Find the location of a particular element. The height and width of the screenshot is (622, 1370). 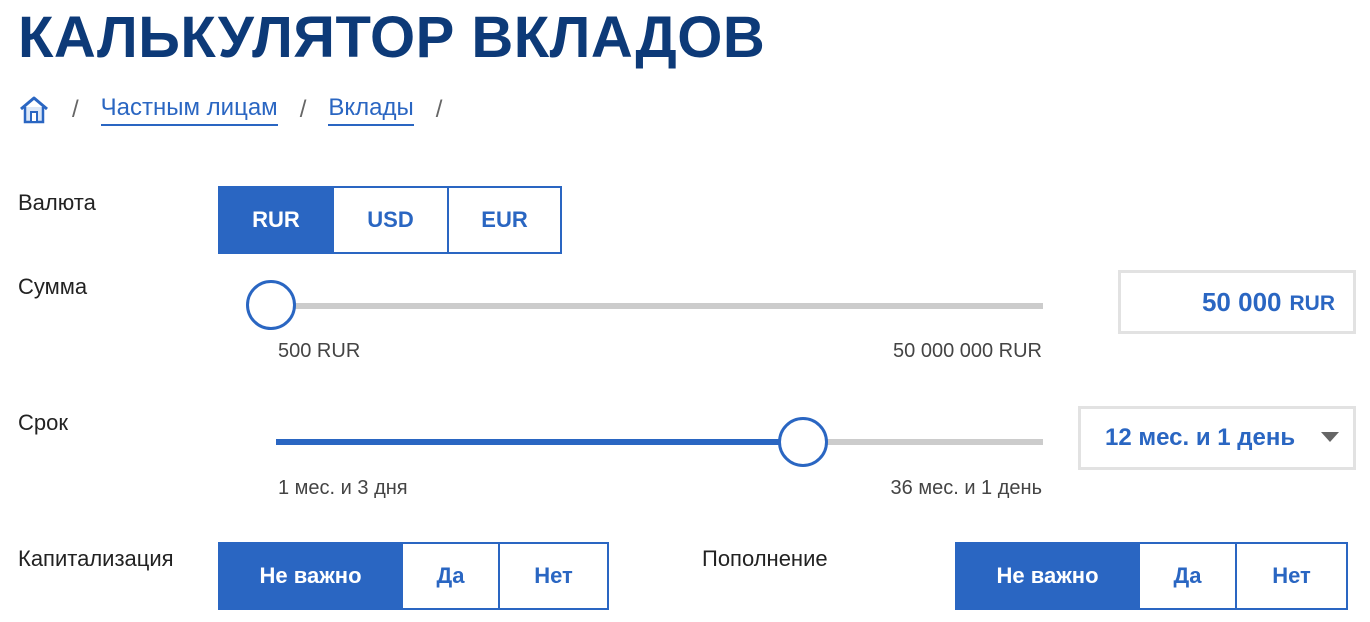

replenishment-label: Пополнение is located at coordinates (765, 558).